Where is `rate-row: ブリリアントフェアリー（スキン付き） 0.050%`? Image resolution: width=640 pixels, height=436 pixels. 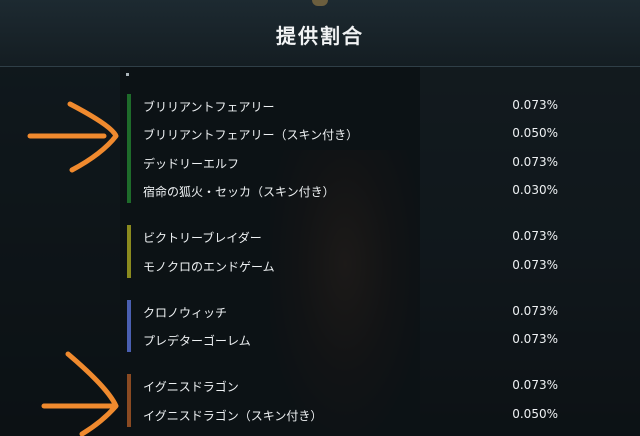
rate-row: ブリリアントフェアリー（スキン付き） 0.050% is located at coordinates (353, 135).